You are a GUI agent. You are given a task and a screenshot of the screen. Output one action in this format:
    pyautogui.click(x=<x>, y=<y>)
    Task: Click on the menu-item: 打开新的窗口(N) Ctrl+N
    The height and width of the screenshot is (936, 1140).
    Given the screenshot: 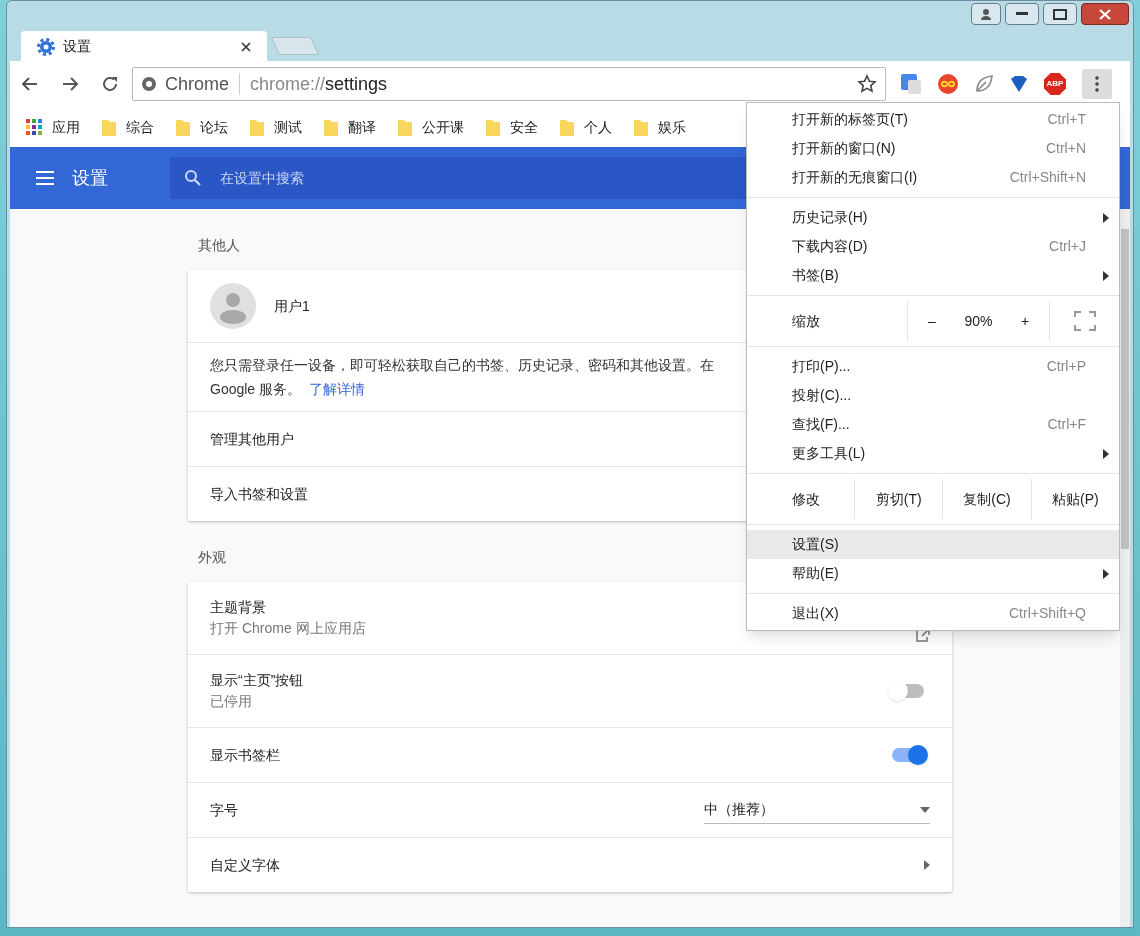 What is the action you would take?
    pyautogui.click(x=933, y=148)
    